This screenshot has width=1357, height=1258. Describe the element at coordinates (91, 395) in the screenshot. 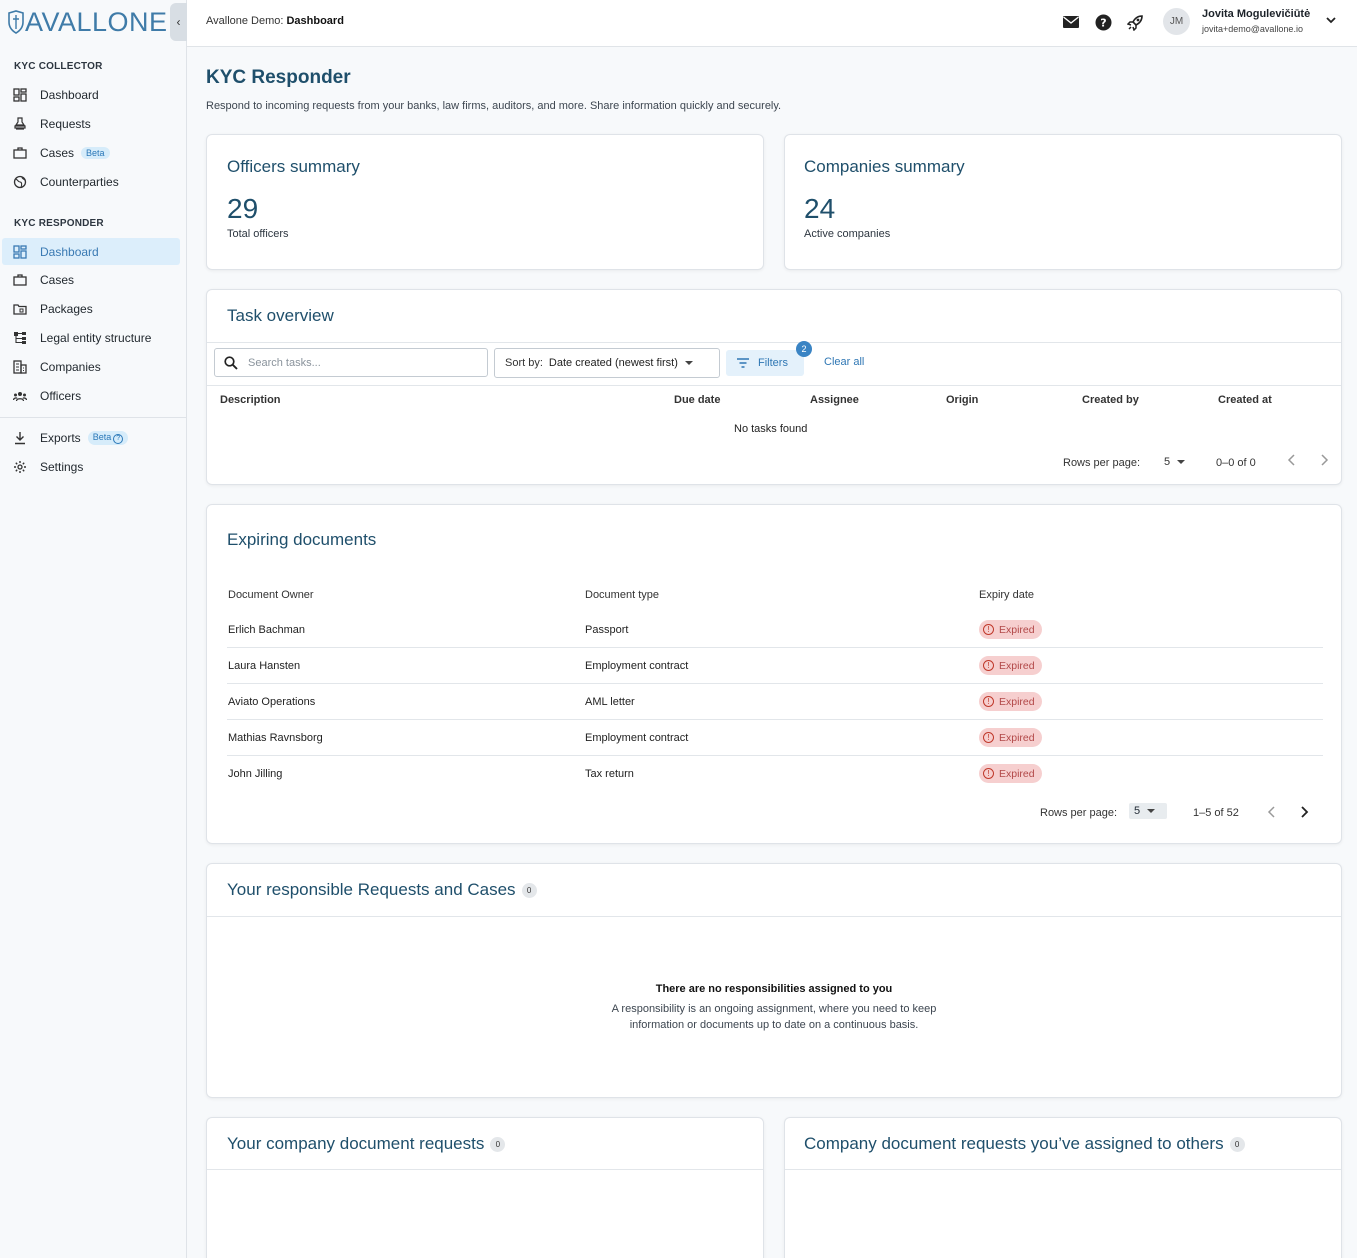

I see `sidebar-item-officers: Officers` at that location.